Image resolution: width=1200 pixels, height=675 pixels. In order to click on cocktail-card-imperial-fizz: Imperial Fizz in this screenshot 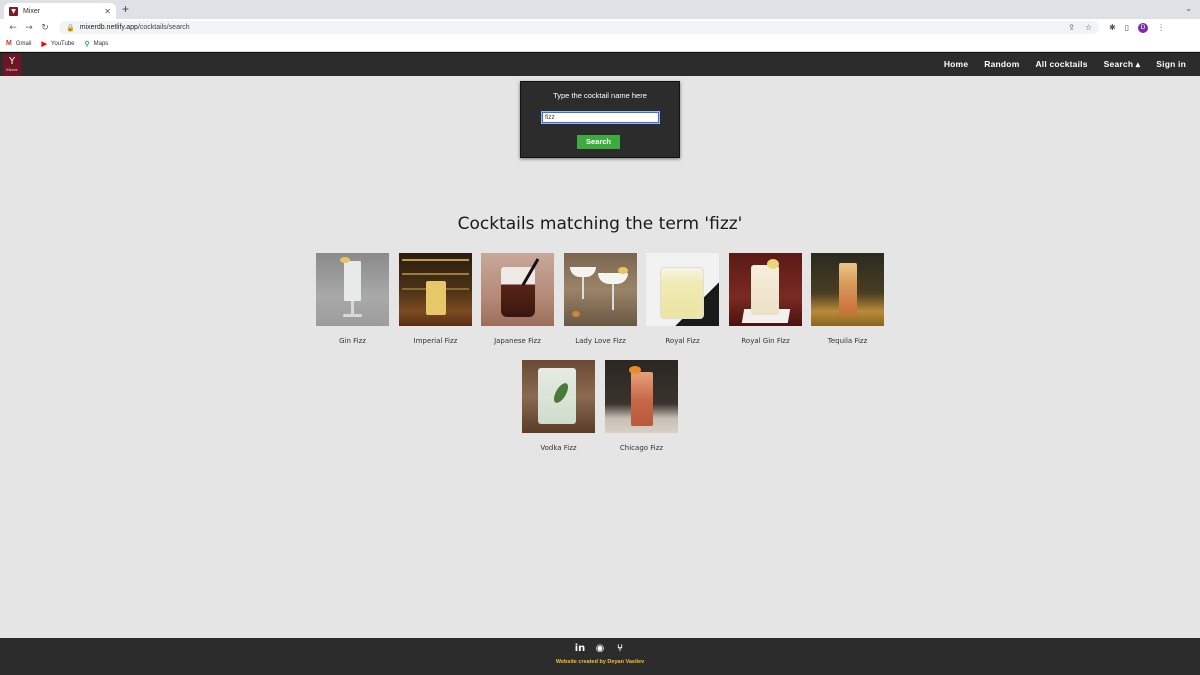, I will do `click(435, 299)`.